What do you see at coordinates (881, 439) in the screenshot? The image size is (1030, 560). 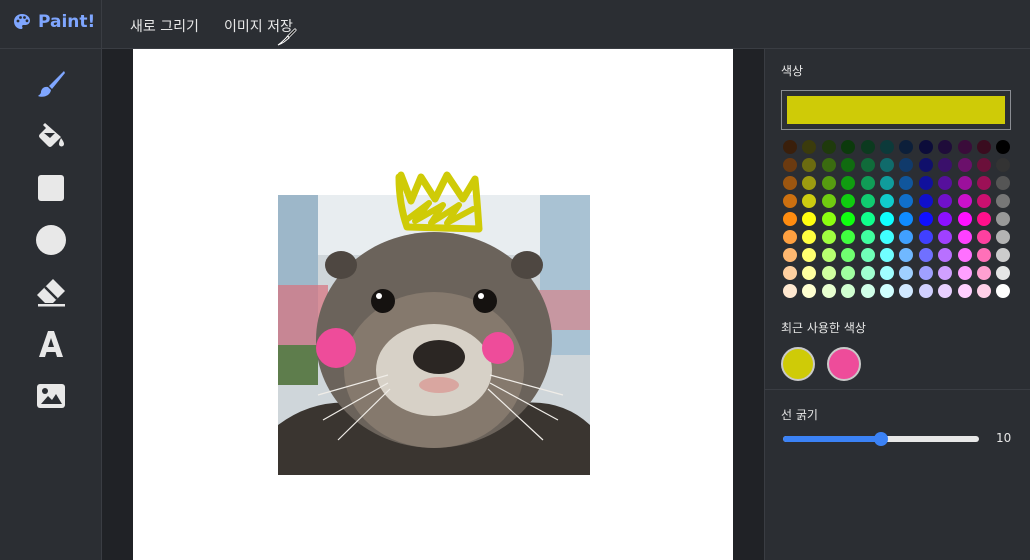 I see `stroke-width-slider` at bounding box center [881, 439].